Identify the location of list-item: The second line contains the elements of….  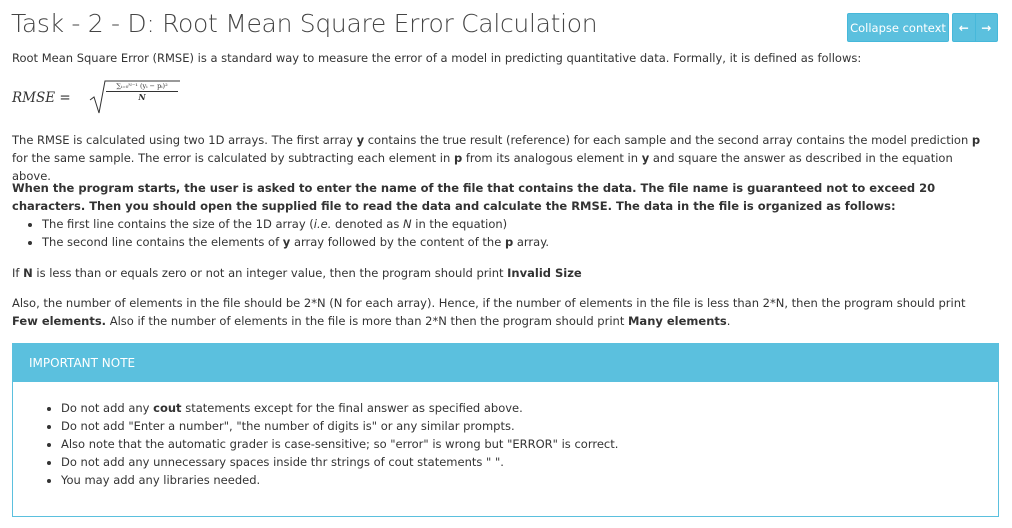
(512, 242).